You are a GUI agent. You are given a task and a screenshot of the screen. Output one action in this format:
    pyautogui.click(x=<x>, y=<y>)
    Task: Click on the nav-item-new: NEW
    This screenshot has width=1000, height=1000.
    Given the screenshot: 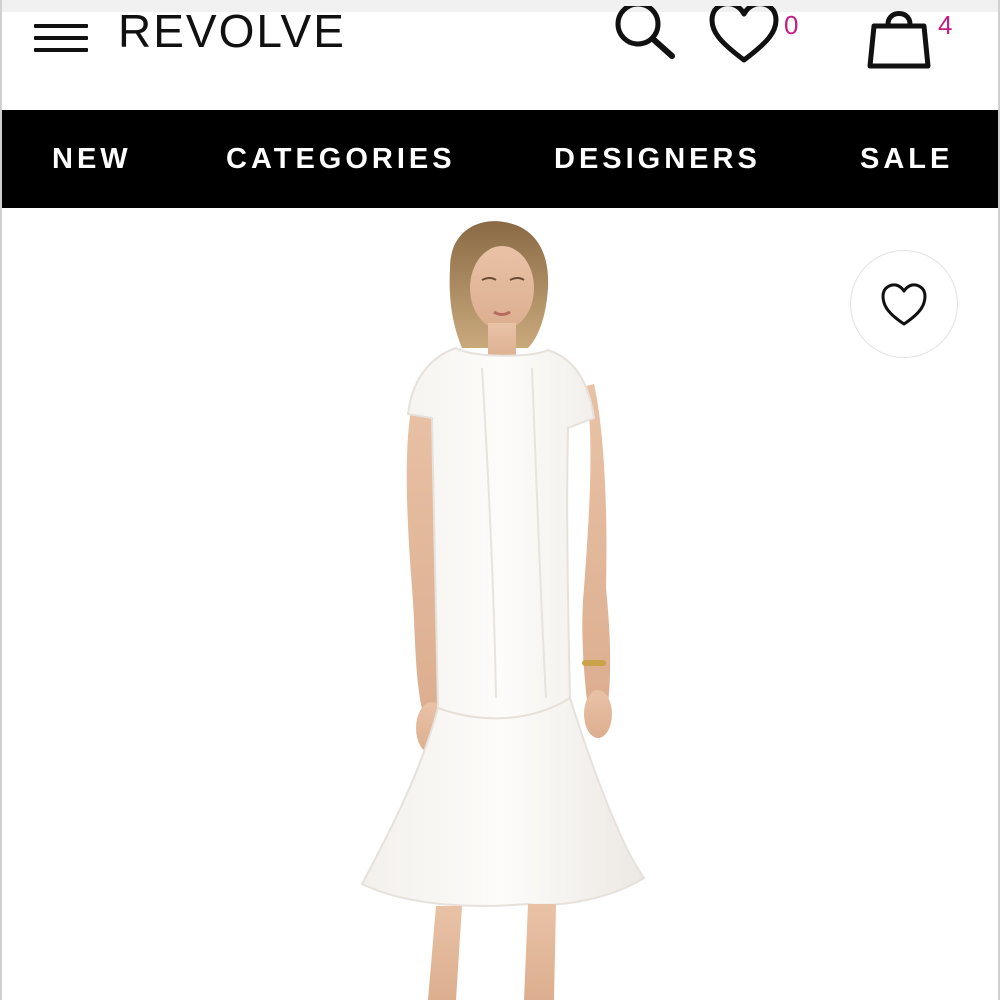 What is the action you would take?
    pyautogui.click(x=92, y=159)
    